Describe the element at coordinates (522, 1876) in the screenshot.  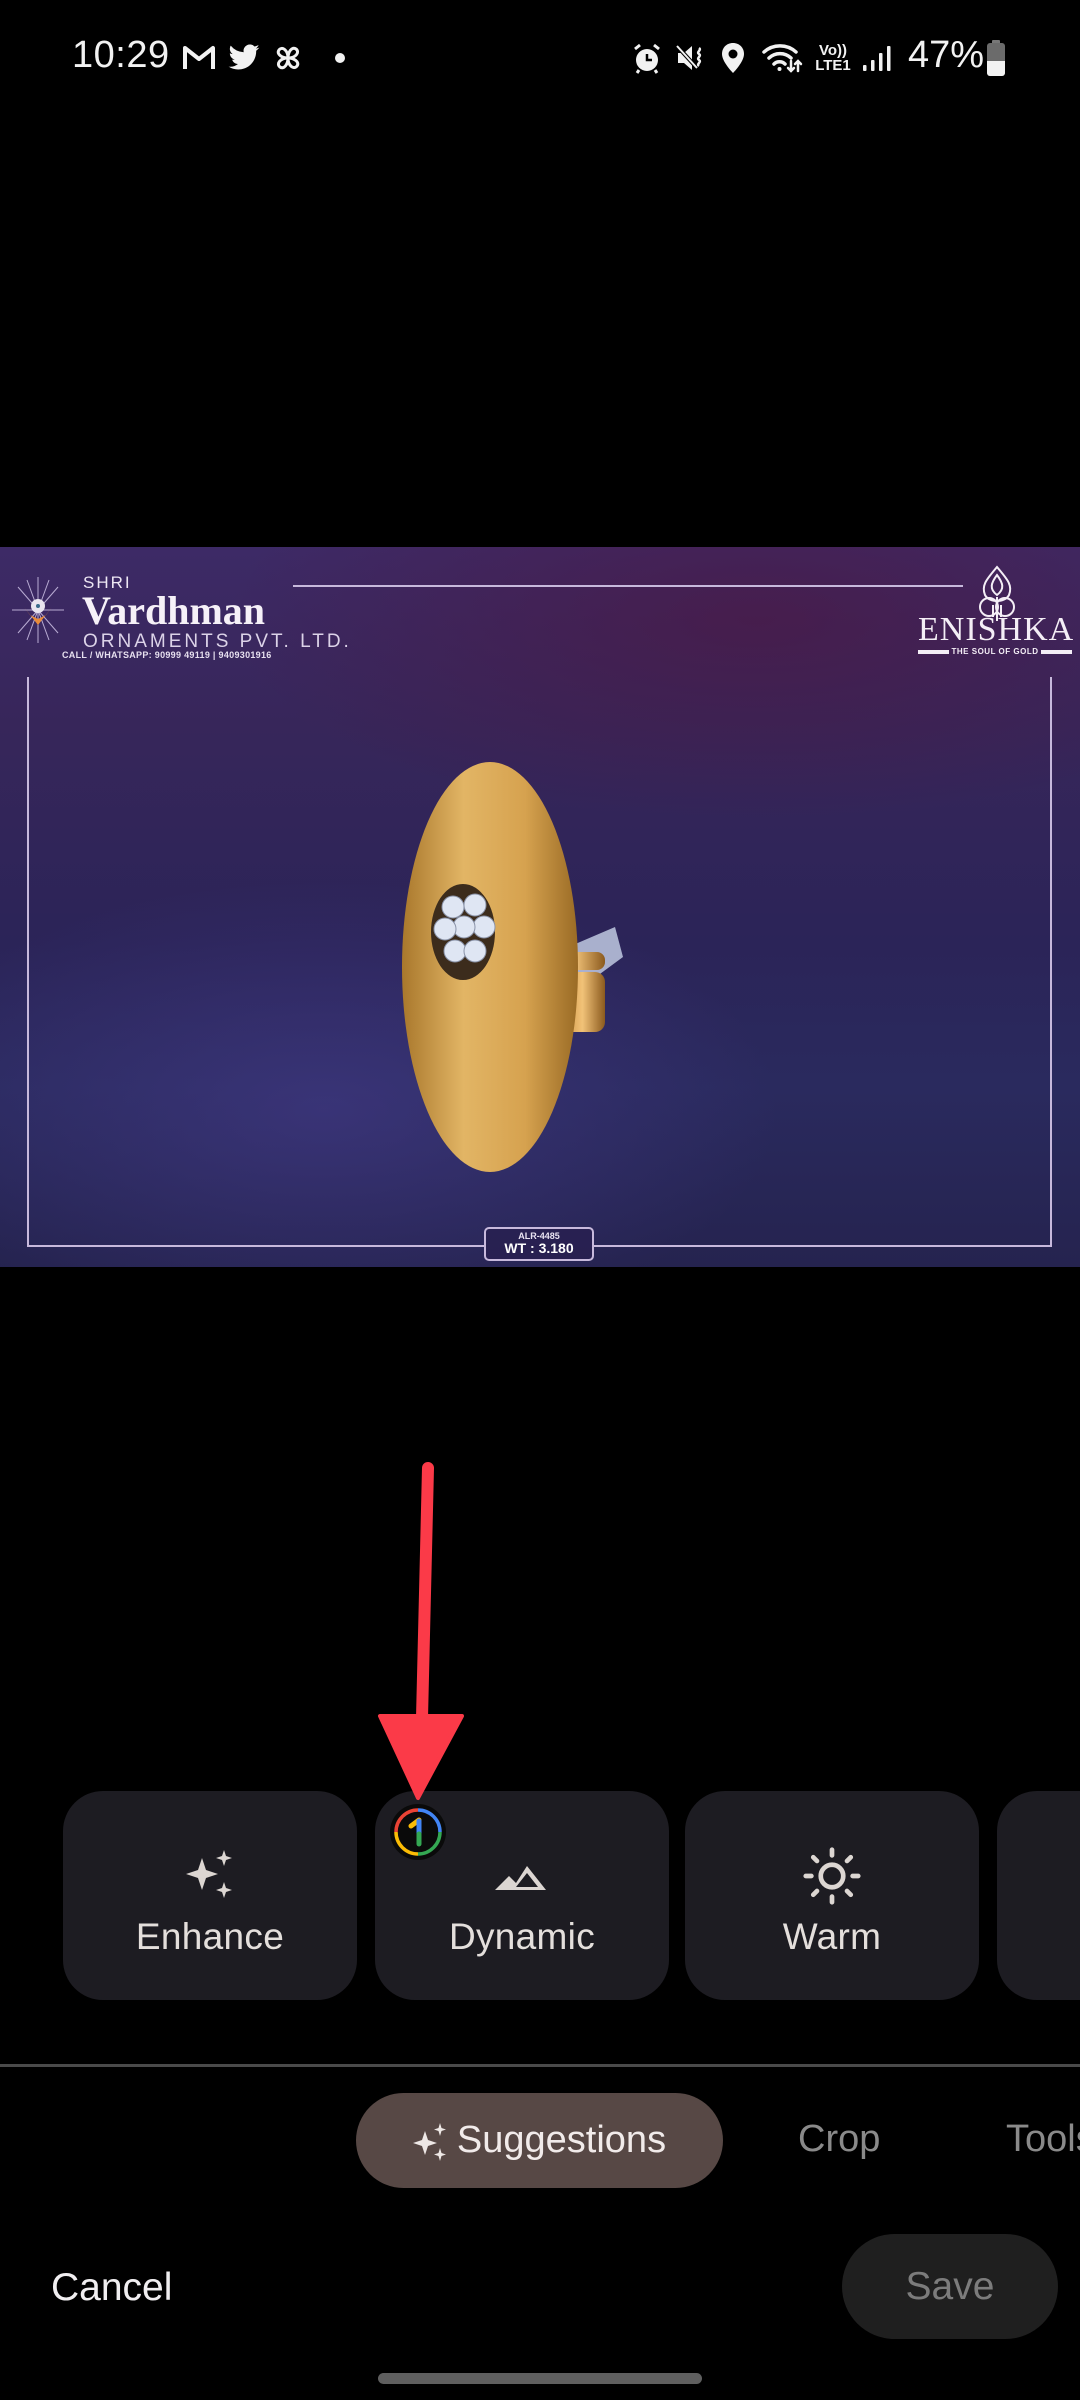
I see `mountain-icon` at that location.